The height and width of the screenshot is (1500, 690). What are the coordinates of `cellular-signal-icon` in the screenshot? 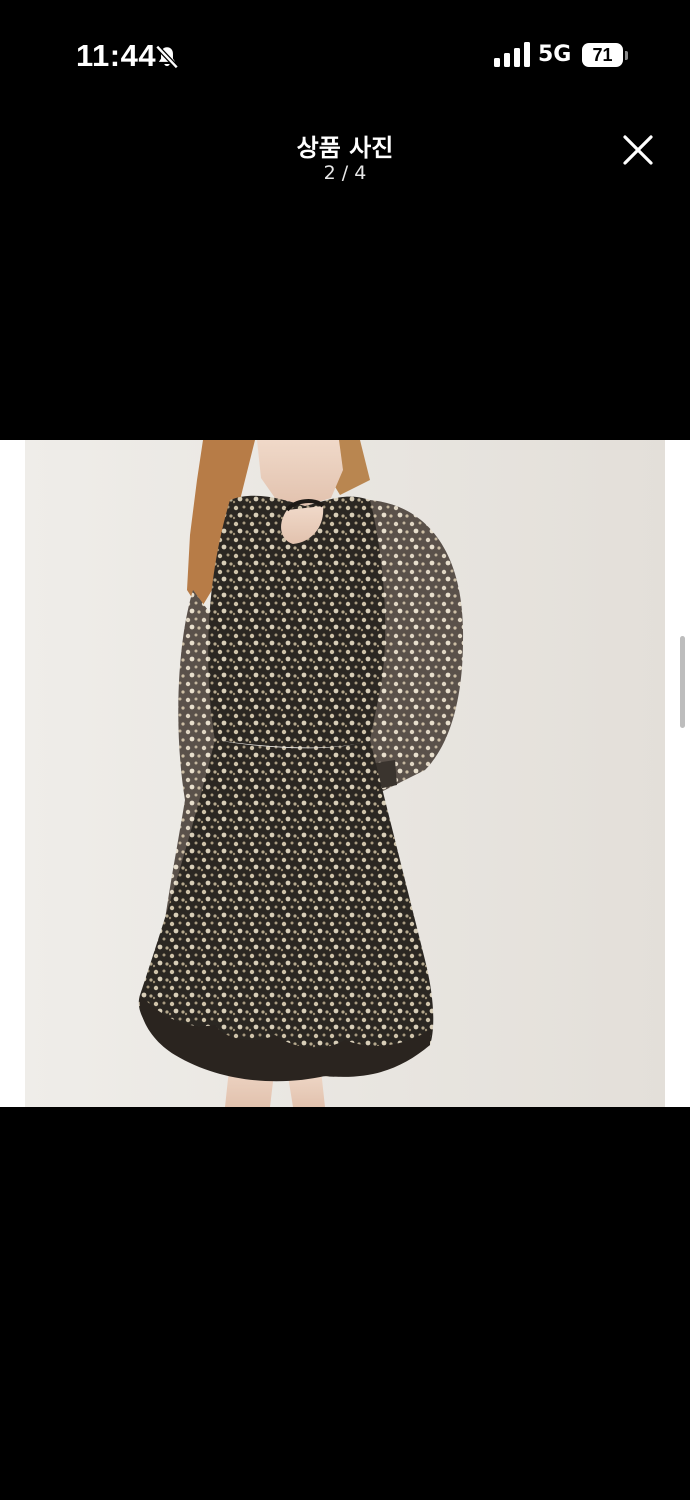 It's located at (512, 54).